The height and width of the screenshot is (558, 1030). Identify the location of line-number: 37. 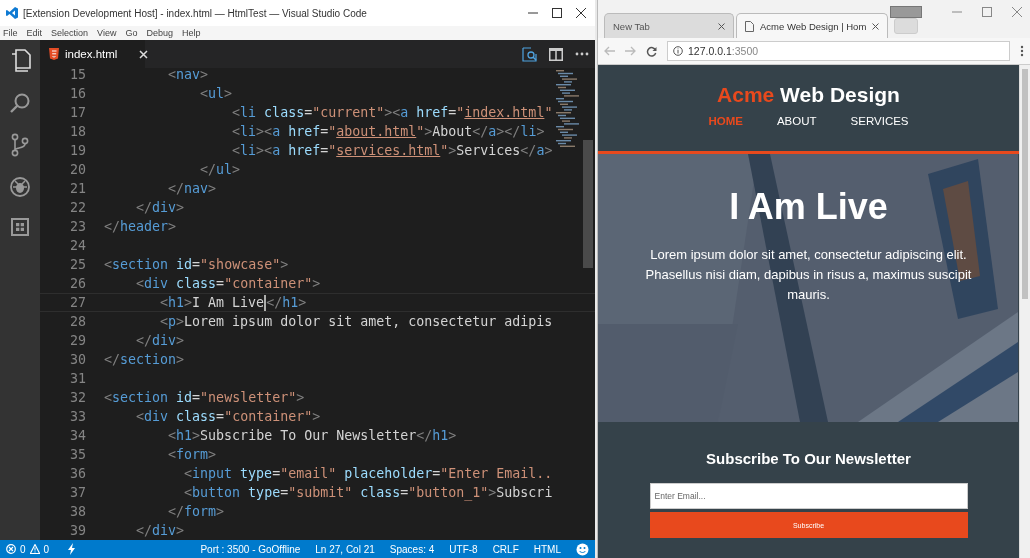
(77, 493).